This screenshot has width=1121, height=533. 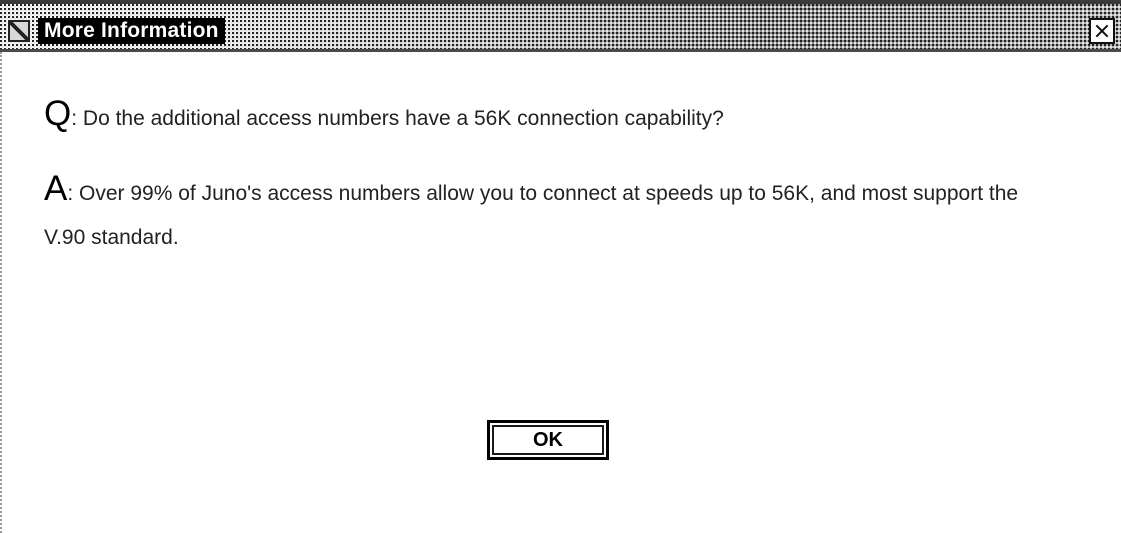 I want to click on app-window-icon, so click(x=19, y=31).